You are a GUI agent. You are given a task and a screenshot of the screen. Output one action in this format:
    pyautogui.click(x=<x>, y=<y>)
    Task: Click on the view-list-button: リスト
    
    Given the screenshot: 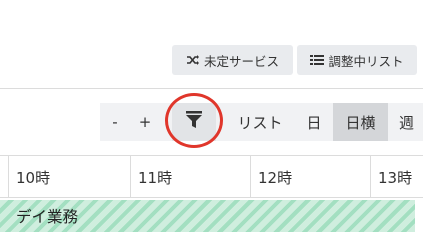 What is the action you would take?
    pyautogui.click(x=260, y=122)
    